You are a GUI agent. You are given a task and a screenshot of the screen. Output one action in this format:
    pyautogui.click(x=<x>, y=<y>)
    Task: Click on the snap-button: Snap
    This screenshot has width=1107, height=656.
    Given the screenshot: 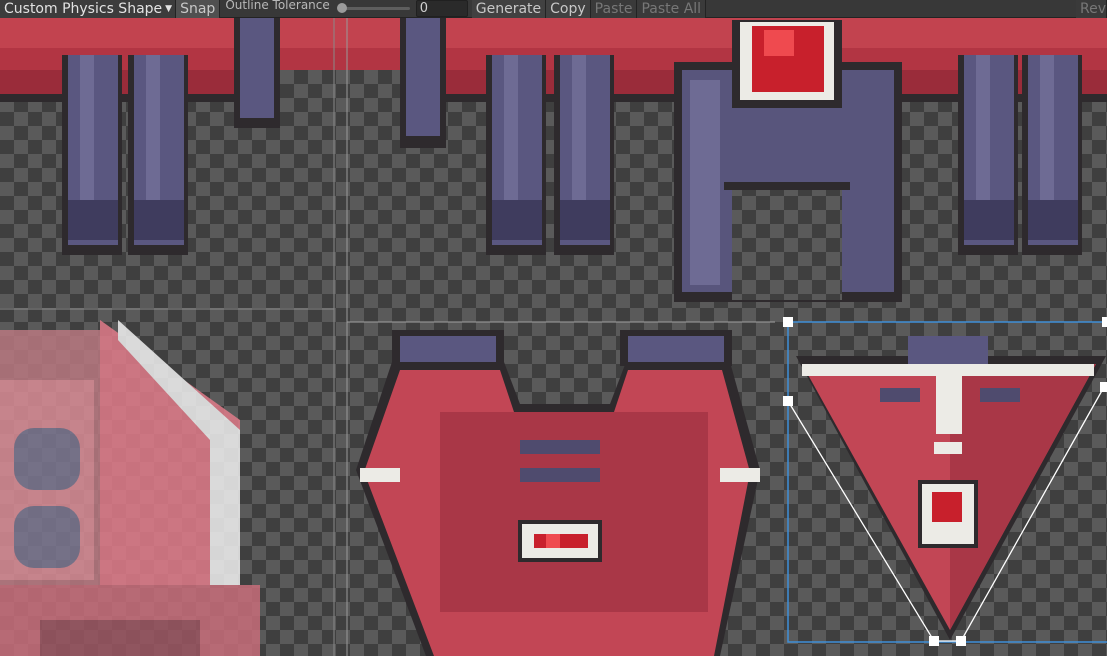 What is the action you would take?
    pyautogui.click(x=198, y=9)
    